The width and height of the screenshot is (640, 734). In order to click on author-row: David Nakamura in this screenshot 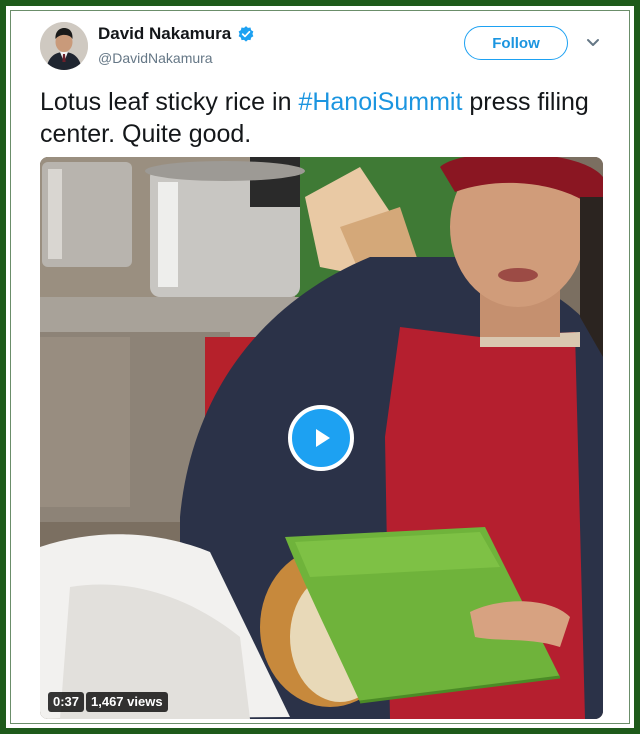, I will do `click(176, 34)`.